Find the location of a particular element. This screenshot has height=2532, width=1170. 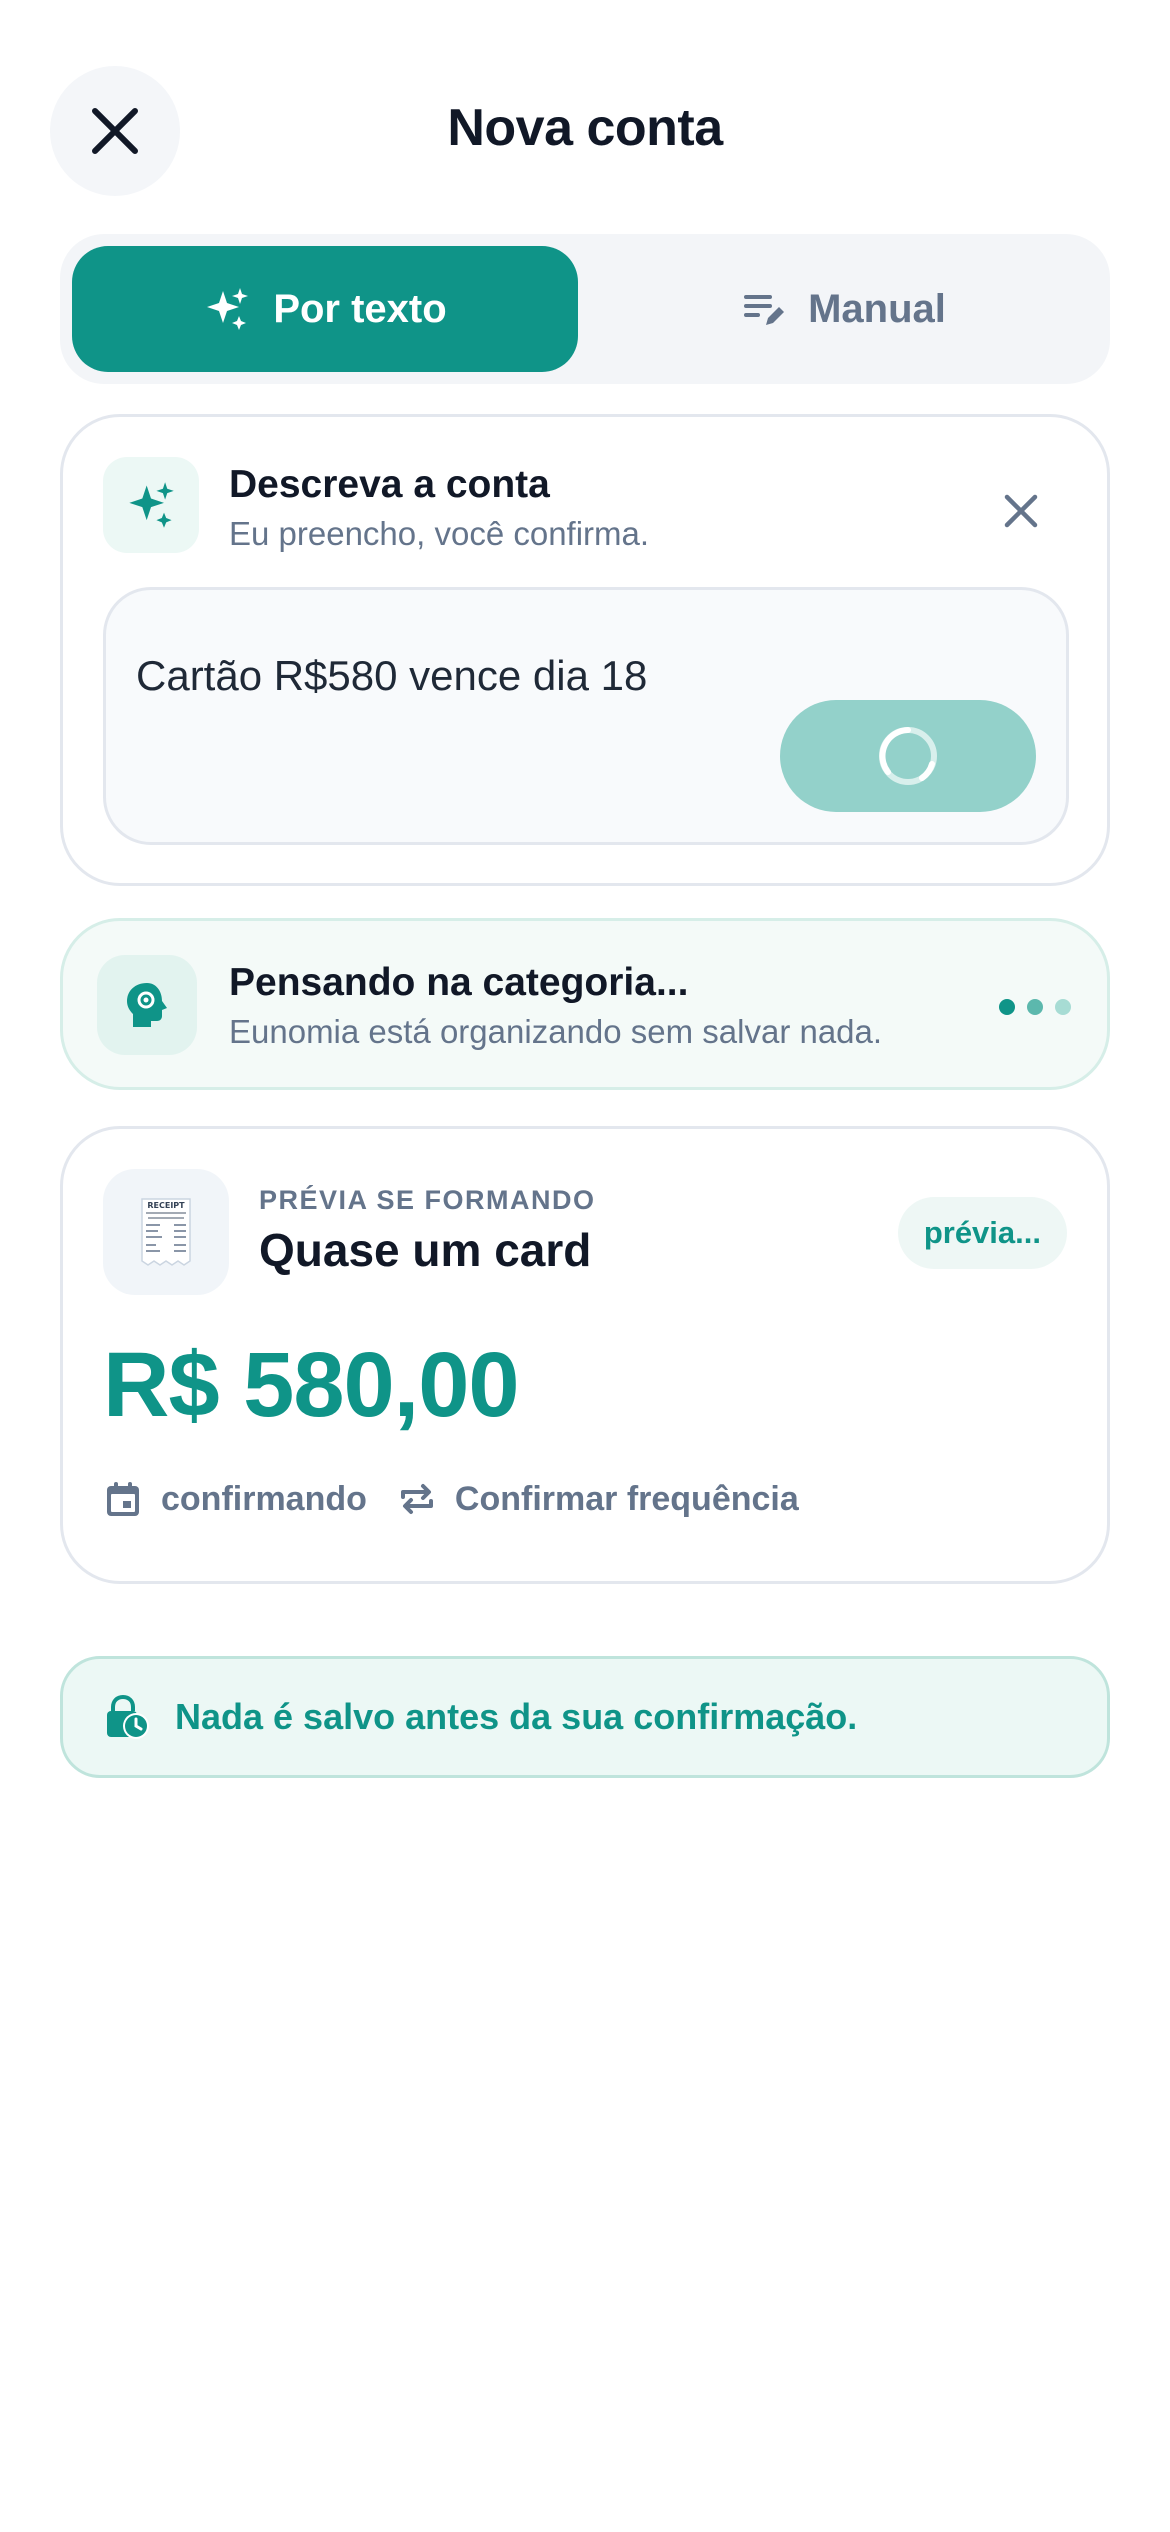

edit-list-icon is located at coordinates (764, 310).